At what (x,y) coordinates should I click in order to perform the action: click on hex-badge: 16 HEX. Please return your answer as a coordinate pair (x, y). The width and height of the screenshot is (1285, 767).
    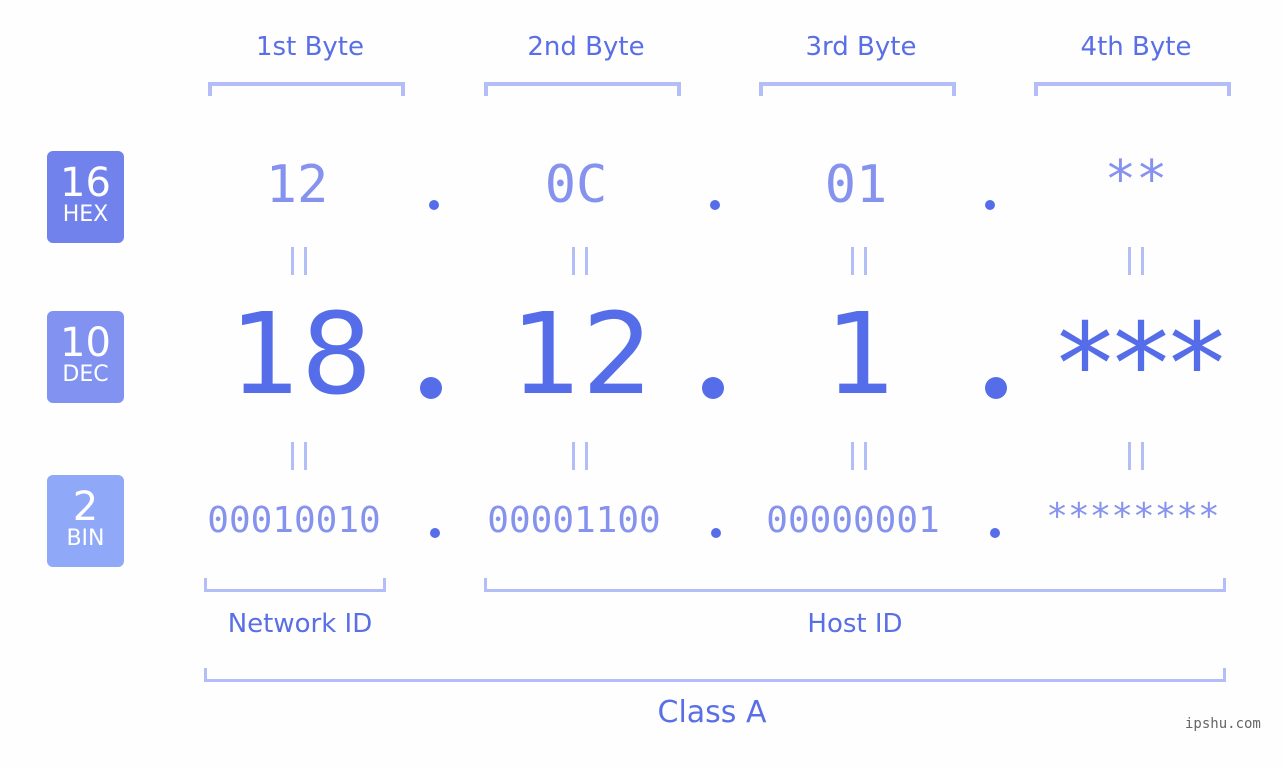
    Looking at the image, I should click on (85, 197).